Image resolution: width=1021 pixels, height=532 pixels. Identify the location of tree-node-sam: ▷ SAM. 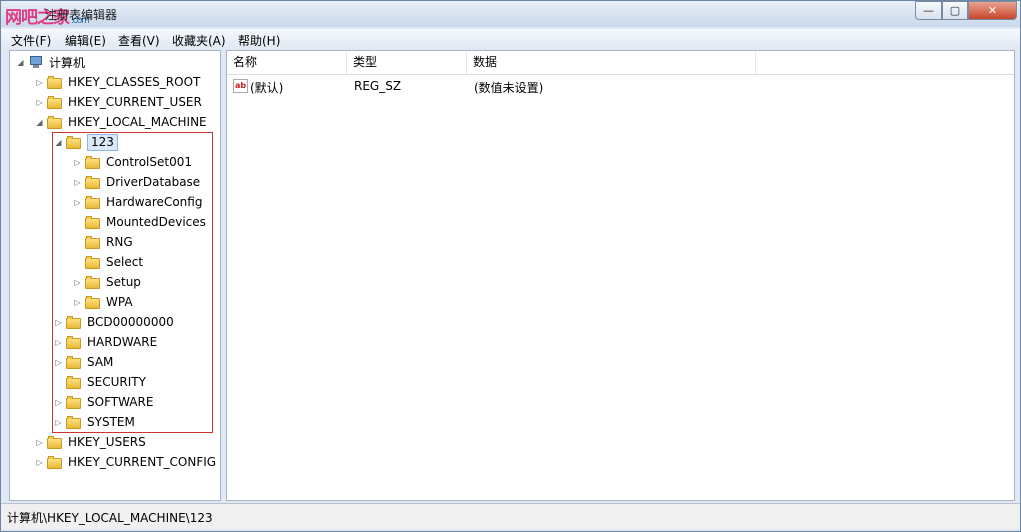
(83, 362).